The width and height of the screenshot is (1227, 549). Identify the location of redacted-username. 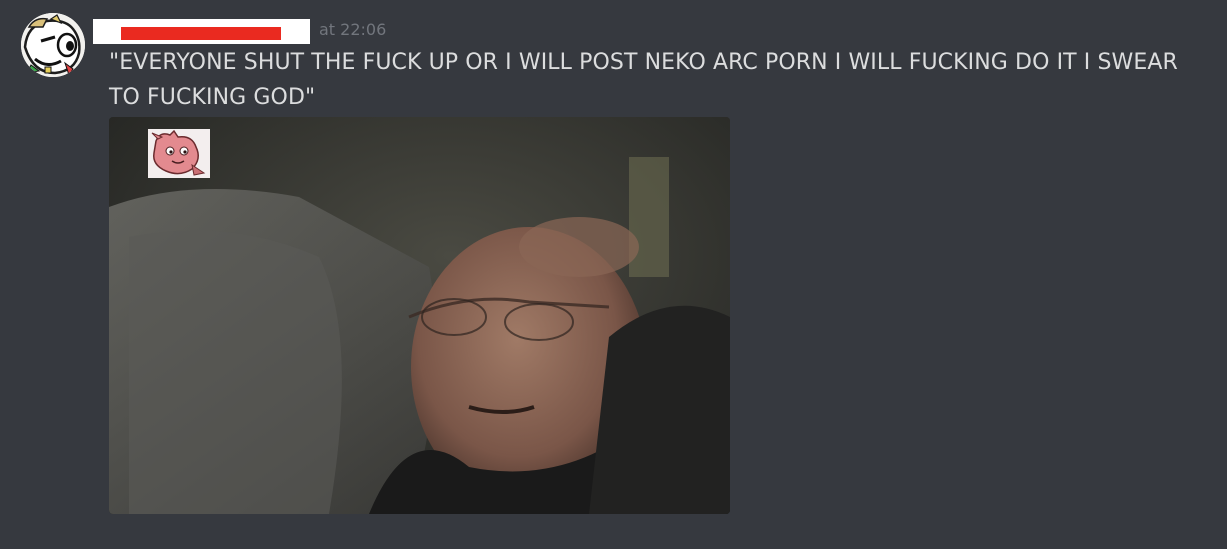
(201, 31).